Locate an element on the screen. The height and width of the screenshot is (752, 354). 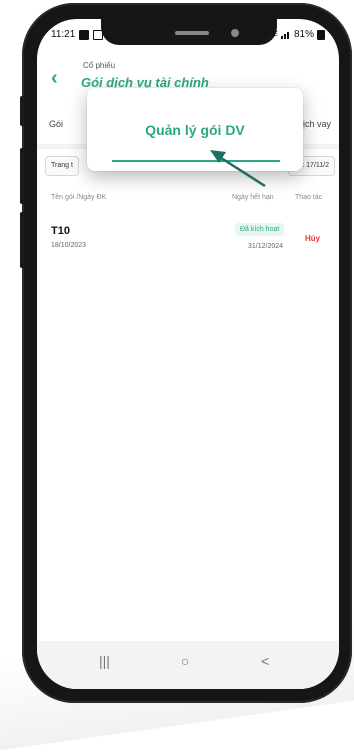
callout-box: Quản lý gói DV is located at coordinates (195, 129).